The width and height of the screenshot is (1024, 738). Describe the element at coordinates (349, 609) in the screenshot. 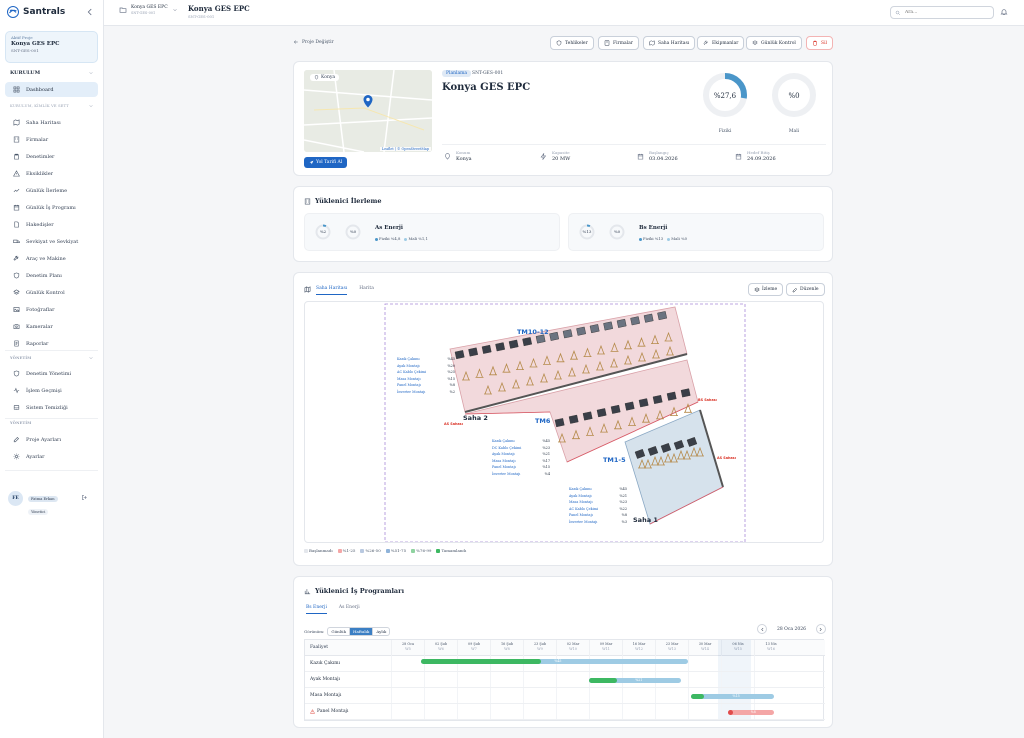

I see `tab-as-enerji: As Enerji` at that location.